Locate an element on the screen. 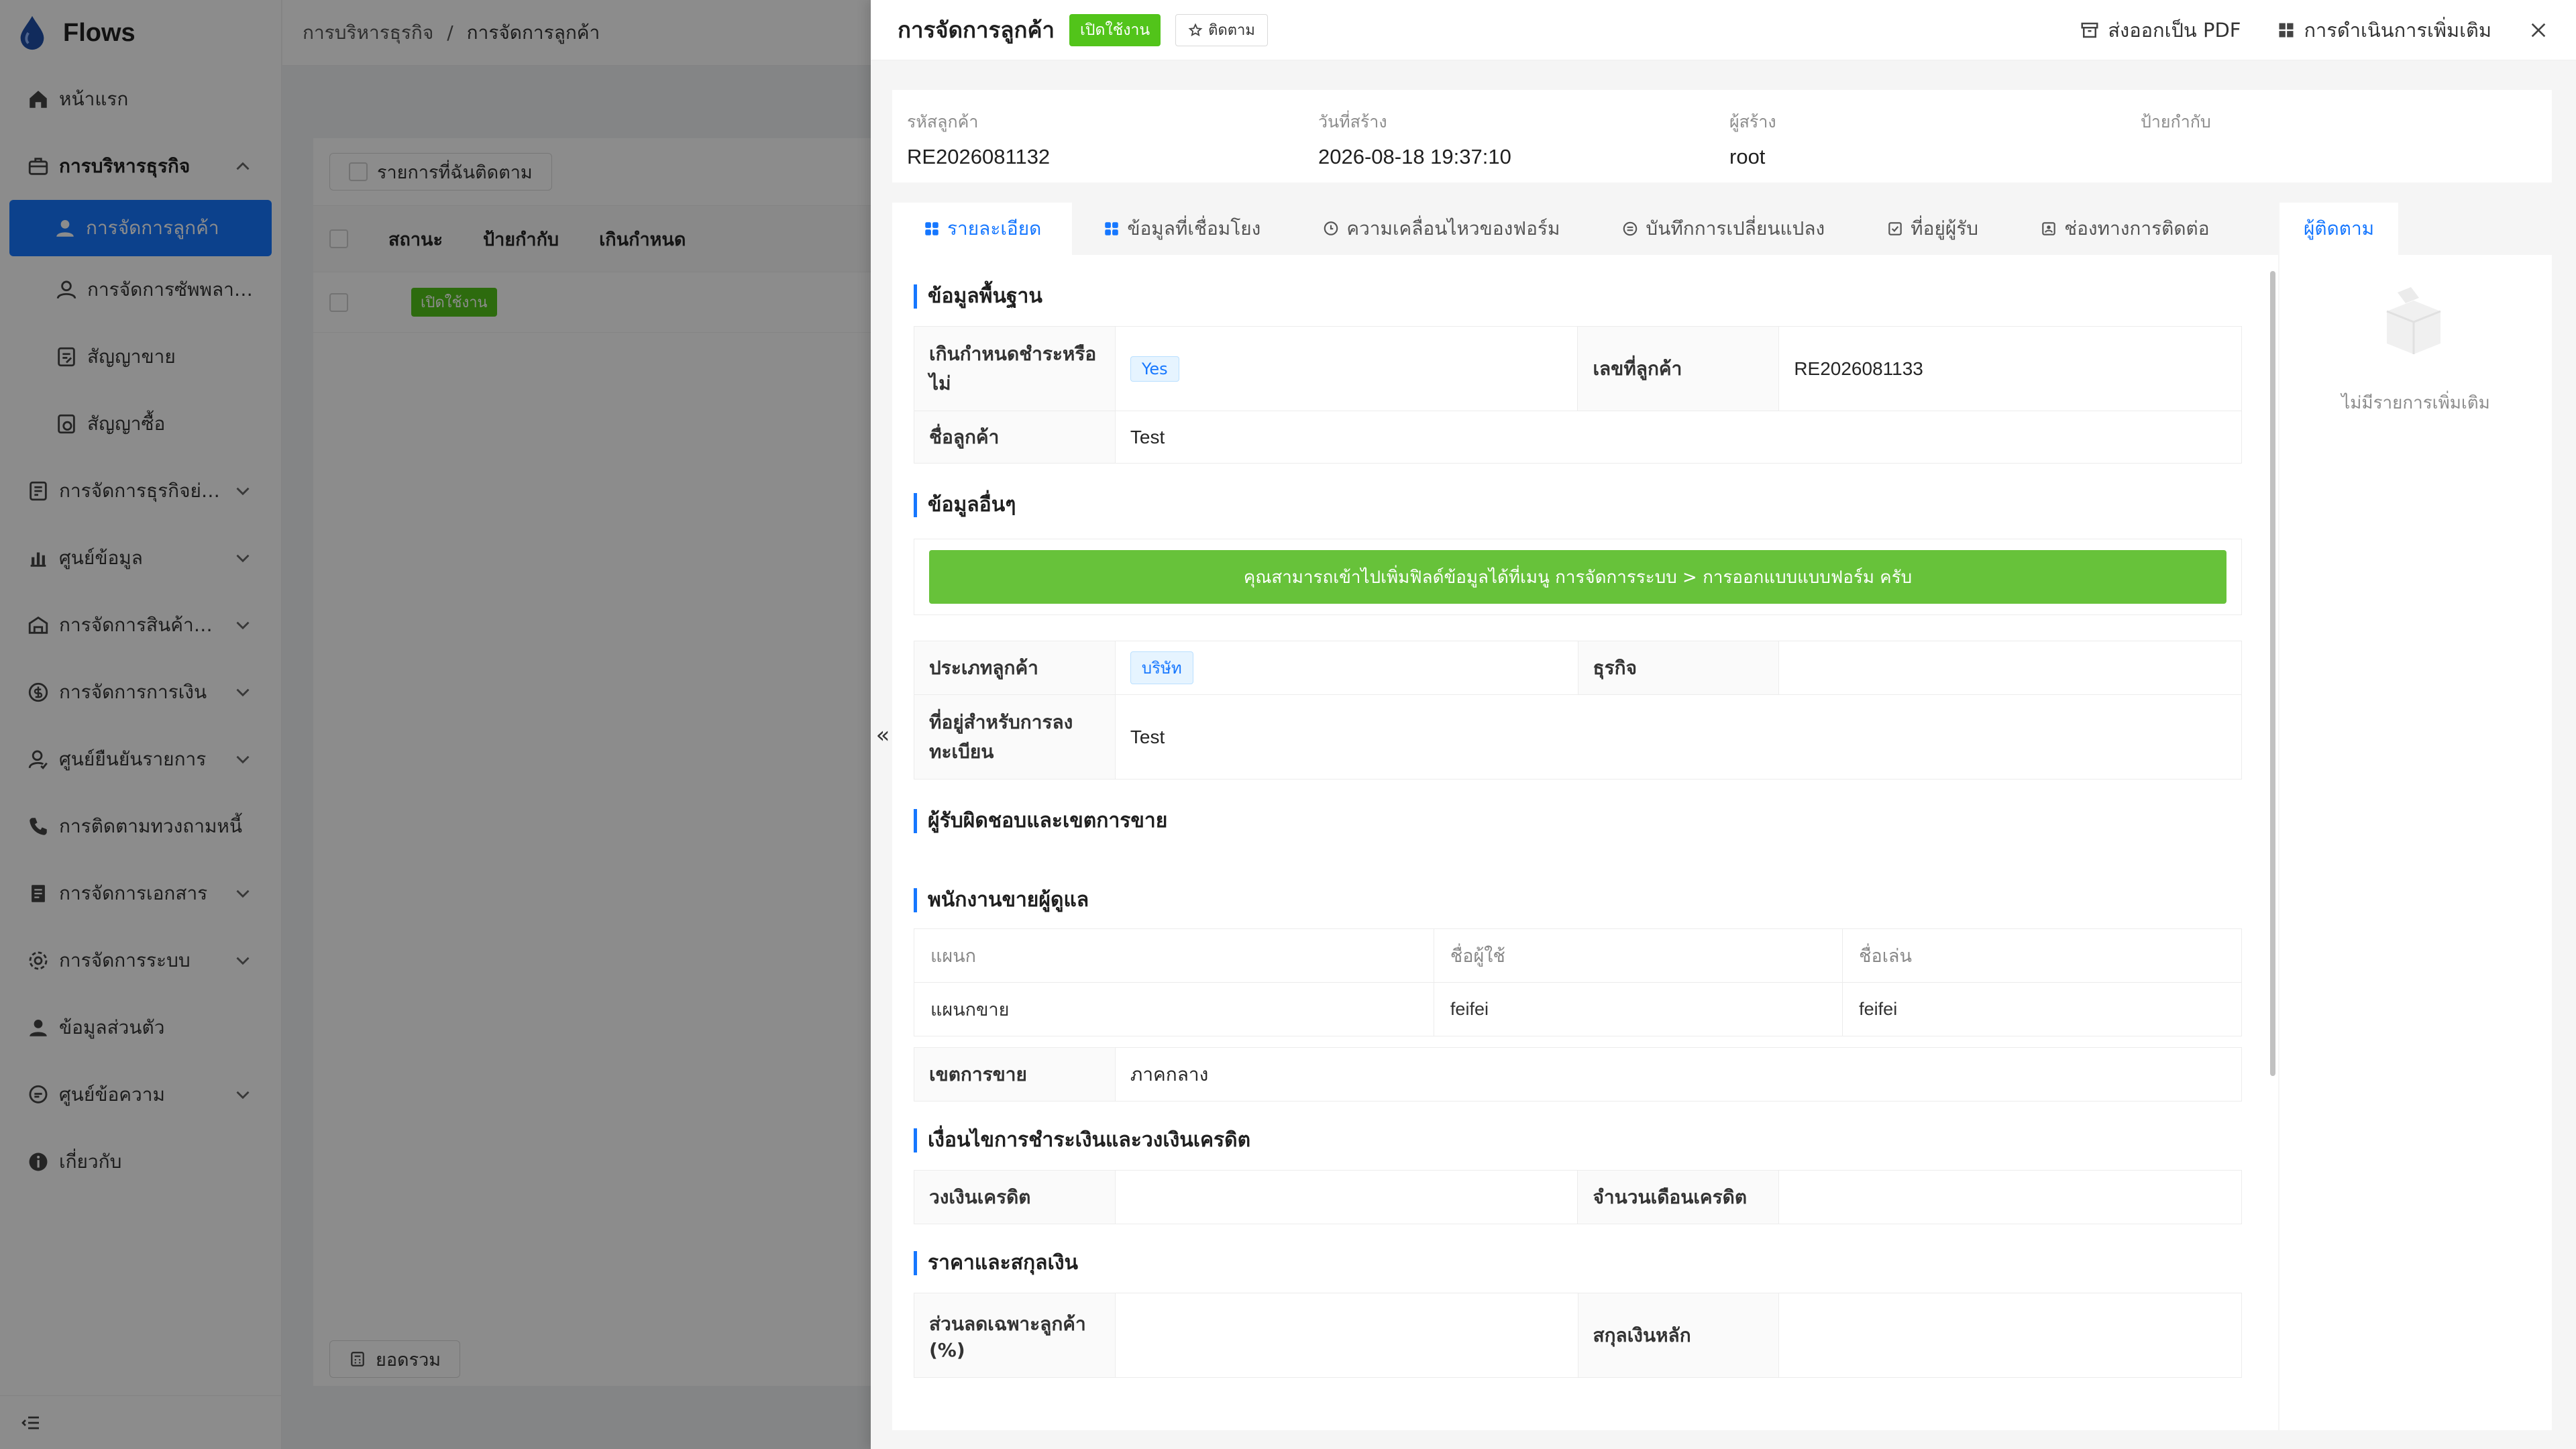  sales-region-value: ภาคกลาง is located at coordinates (1678, 1074).